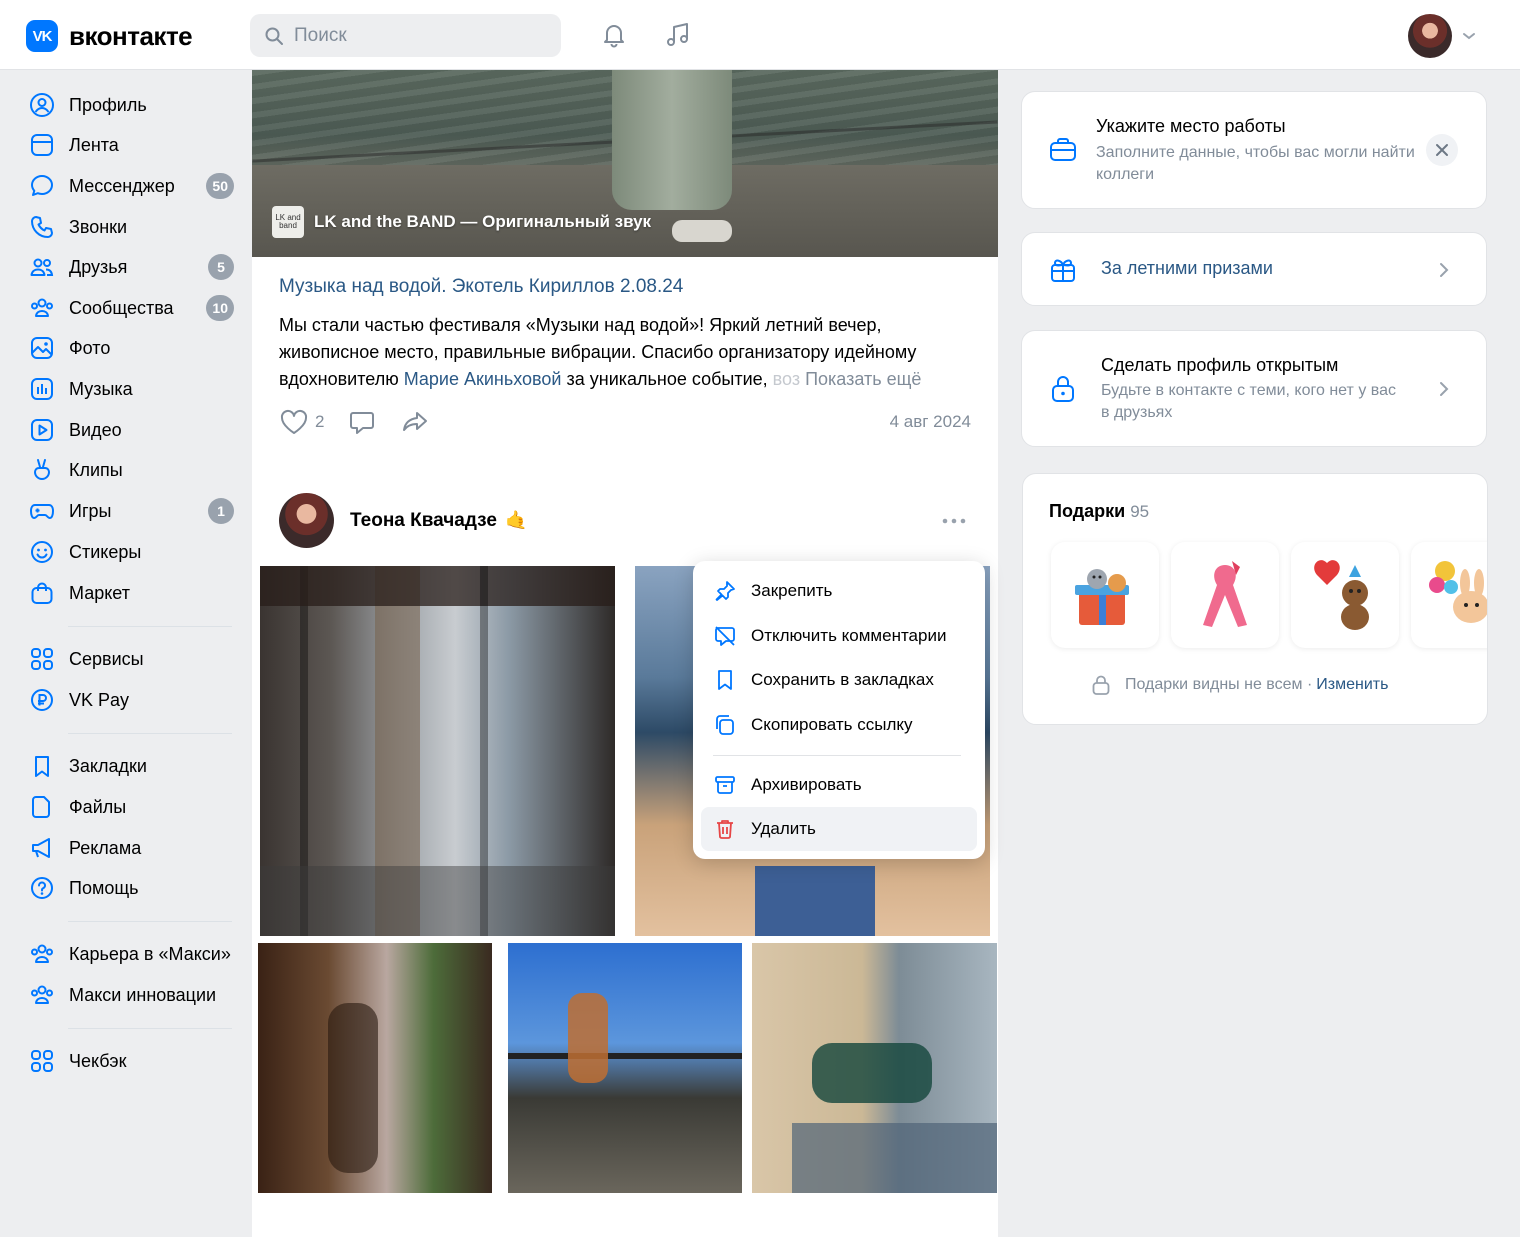 Image resolution: width=1520 pixels, height=1237 pixels. Describe the element at coordinates (133, 888) in the screenshot. I see `nav-item-help: Помощь` at that location.